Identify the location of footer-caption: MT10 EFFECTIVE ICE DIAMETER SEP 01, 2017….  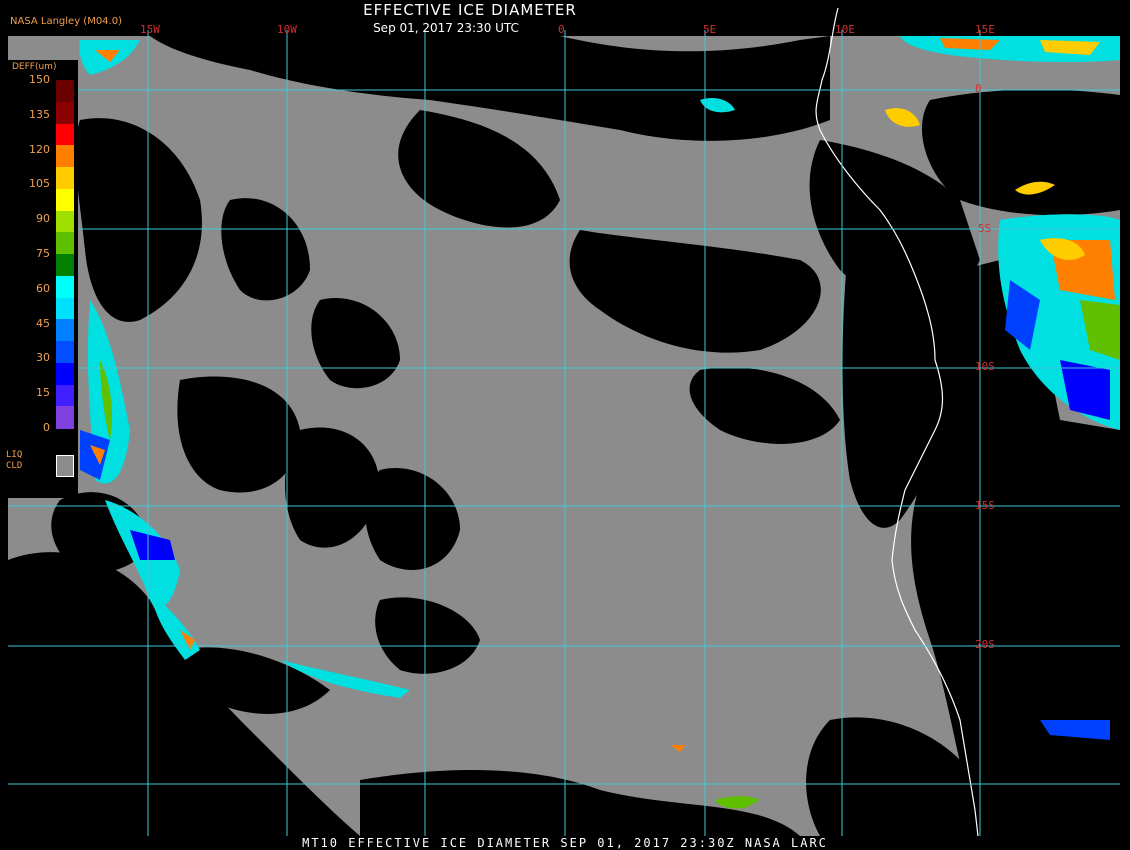
(565, 843).